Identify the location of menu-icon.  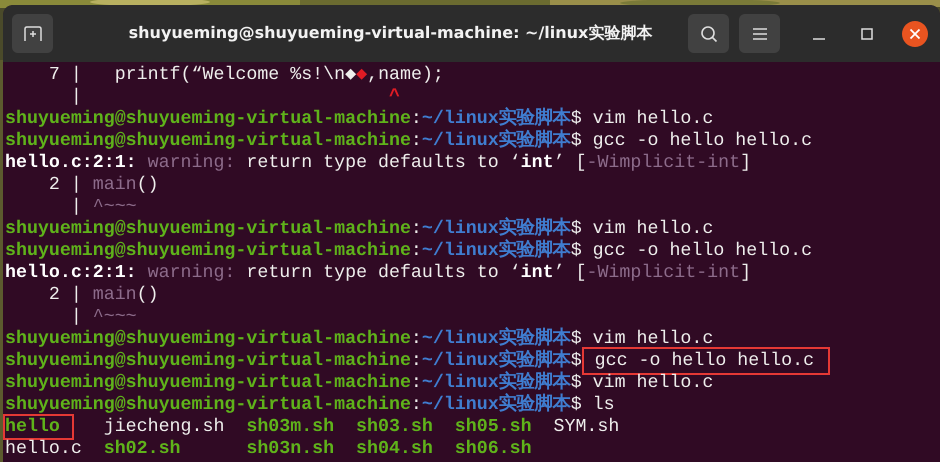
(759, 34).